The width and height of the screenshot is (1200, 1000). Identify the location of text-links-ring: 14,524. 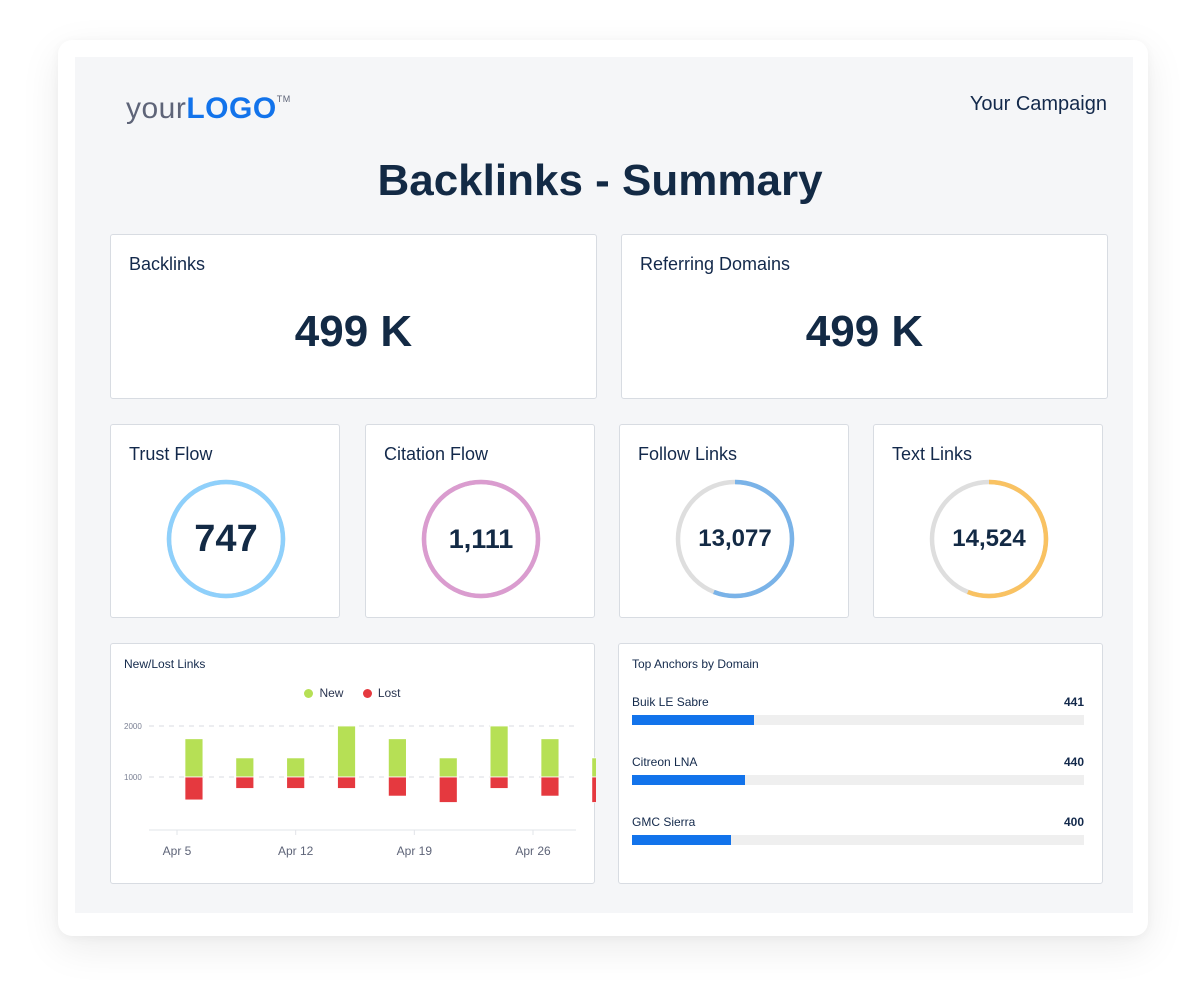
(989, 539).